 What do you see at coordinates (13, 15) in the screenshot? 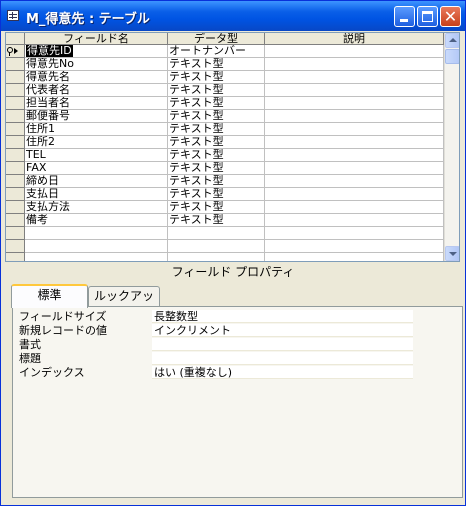
I see `table-icon` at bounding box center [13, 15].